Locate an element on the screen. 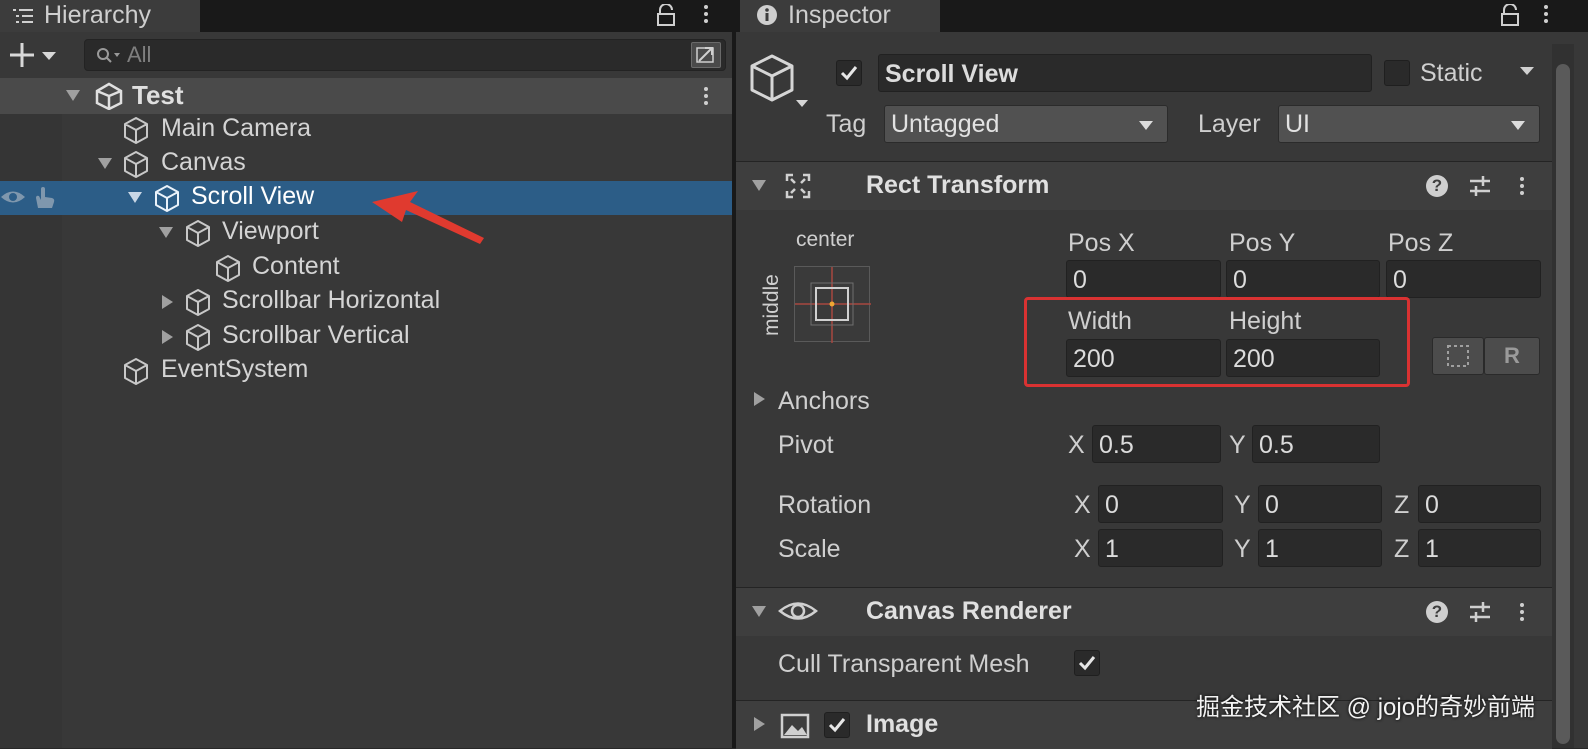 The width and height of the screenshot is (1588, 749). pos-x-input: 0 is located at coordinates (1143, 279).